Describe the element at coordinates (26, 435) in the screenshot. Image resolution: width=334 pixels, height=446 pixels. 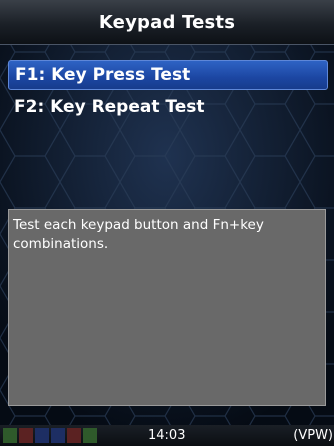
I see `indicator-red` at that location.